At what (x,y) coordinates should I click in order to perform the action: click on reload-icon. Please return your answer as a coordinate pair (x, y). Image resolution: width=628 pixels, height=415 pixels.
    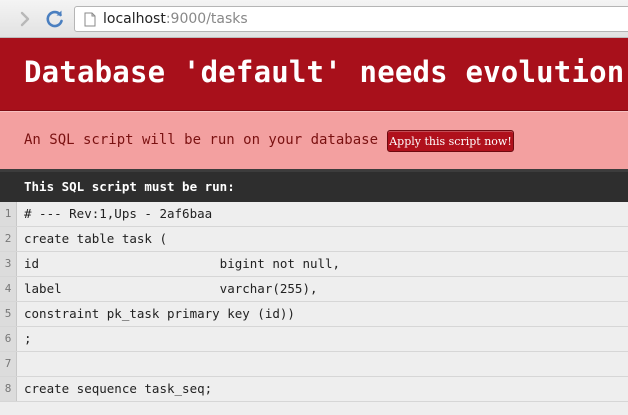
    Looking at the image, I should click on (54, 19).